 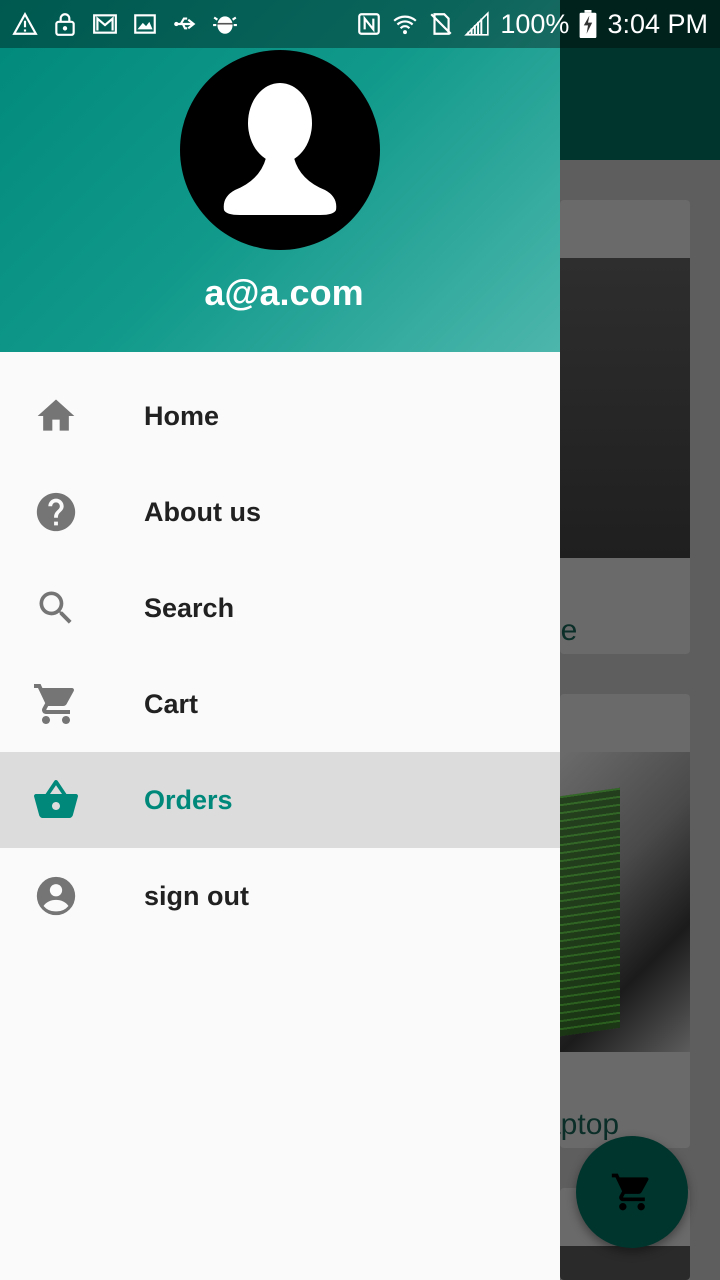 What do you see at coordinates (196, 895) in the screenshot?
I see `menu-item-label: sign out` at bounding box center [196, 895].